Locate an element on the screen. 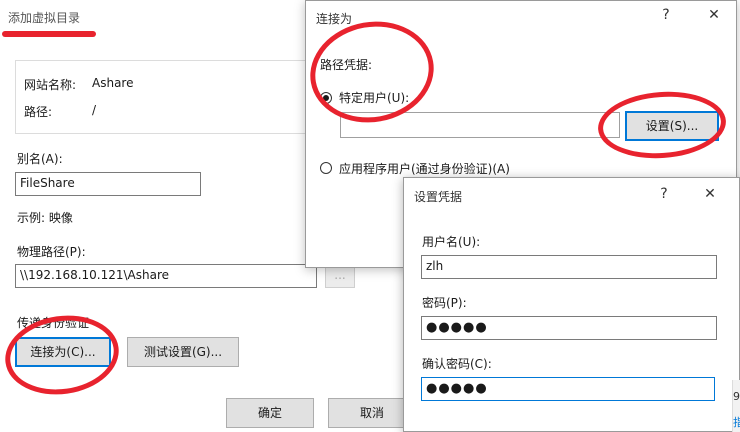  physical-path-label: 物理路径(P): is located at coordinates (51, 252).